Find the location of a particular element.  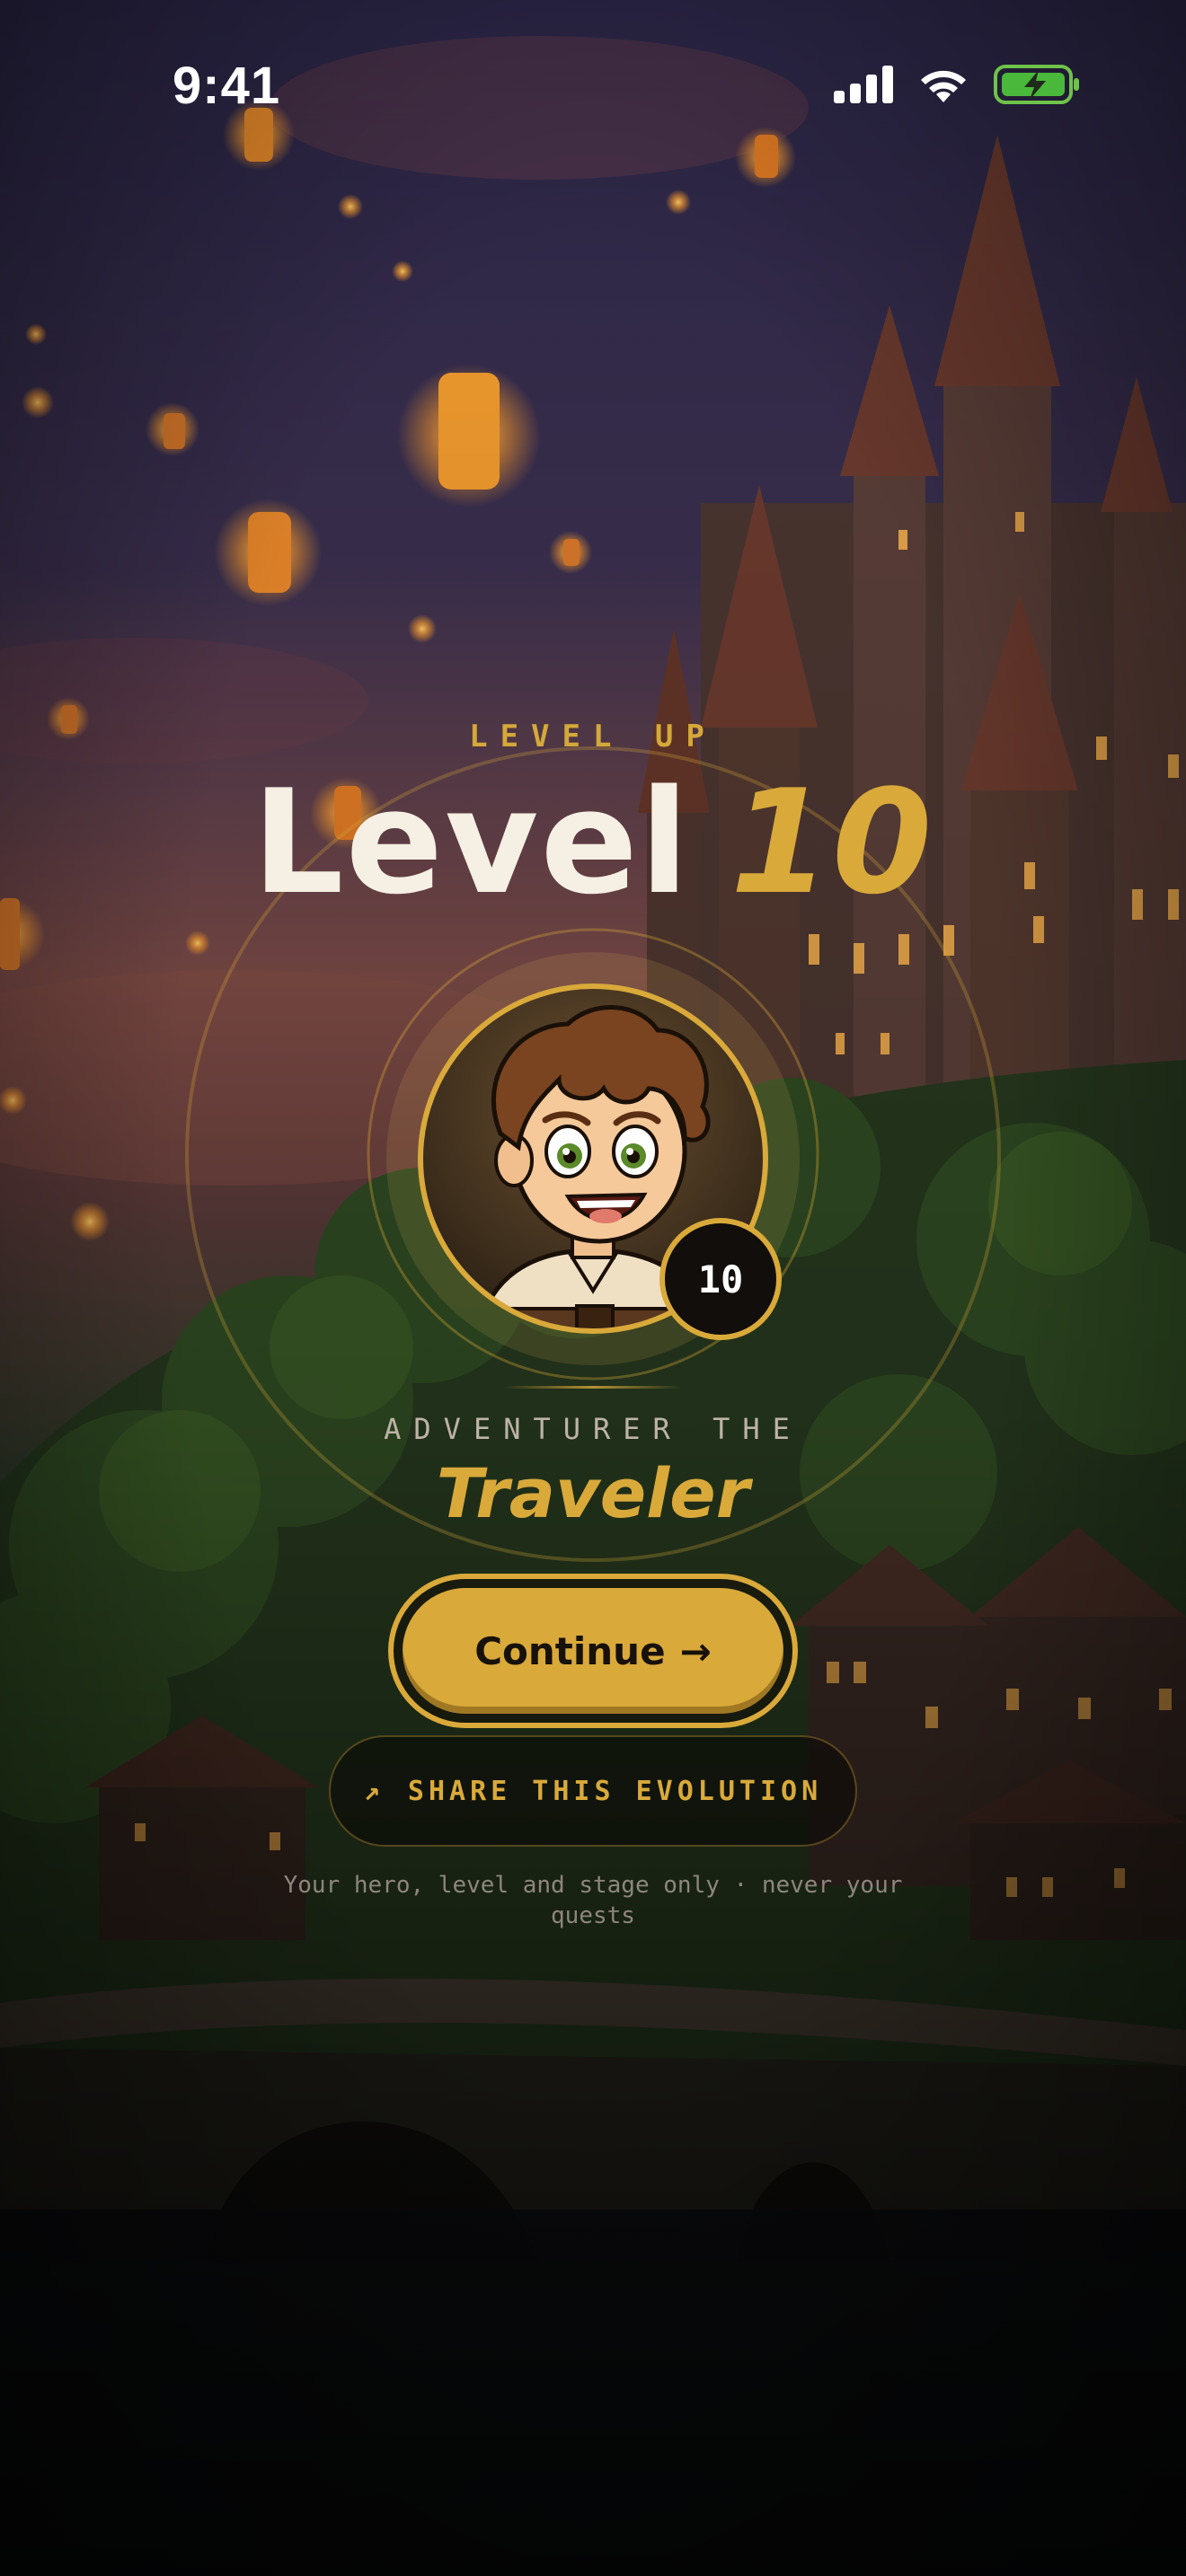

continue-button-label: Continue is located at coordinates (570, 1650).